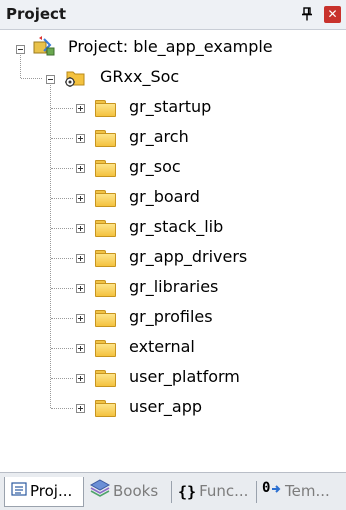  Describe the element at coordinates (332, 14) in the screenshot. I see `close-icon: ✕` at that location.